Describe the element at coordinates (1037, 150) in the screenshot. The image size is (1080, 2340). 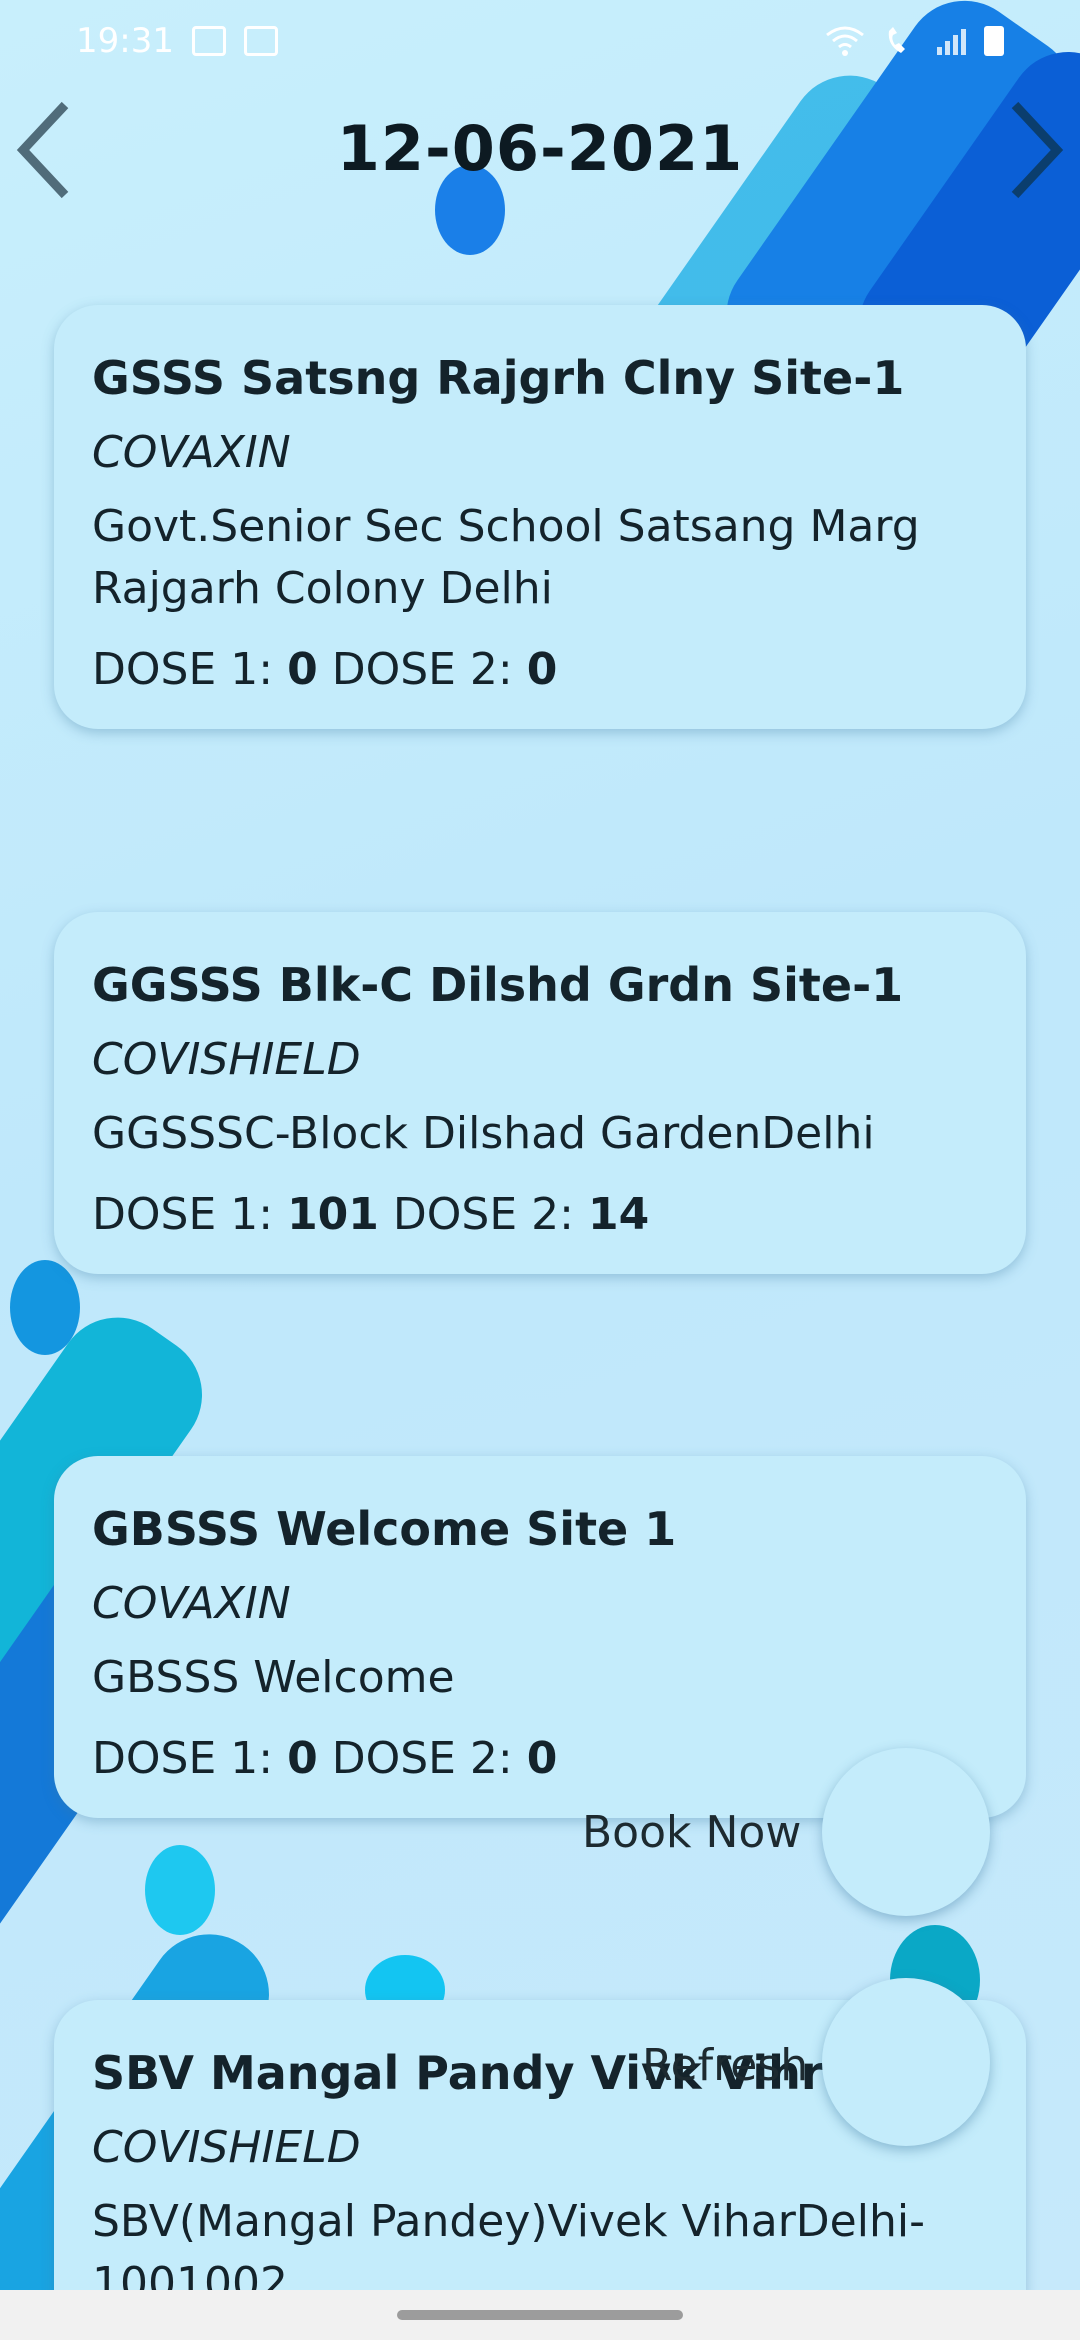
I see `chevron-right-icon` at that location.